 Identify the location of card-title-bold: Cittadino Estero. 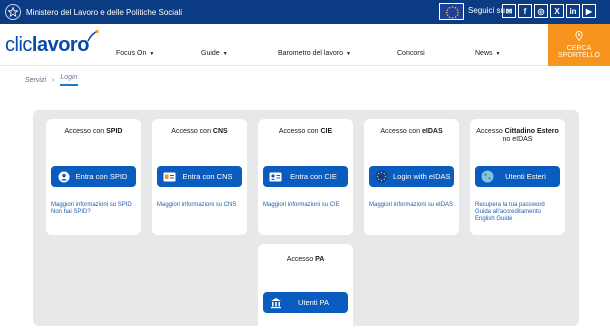
(531, 131).